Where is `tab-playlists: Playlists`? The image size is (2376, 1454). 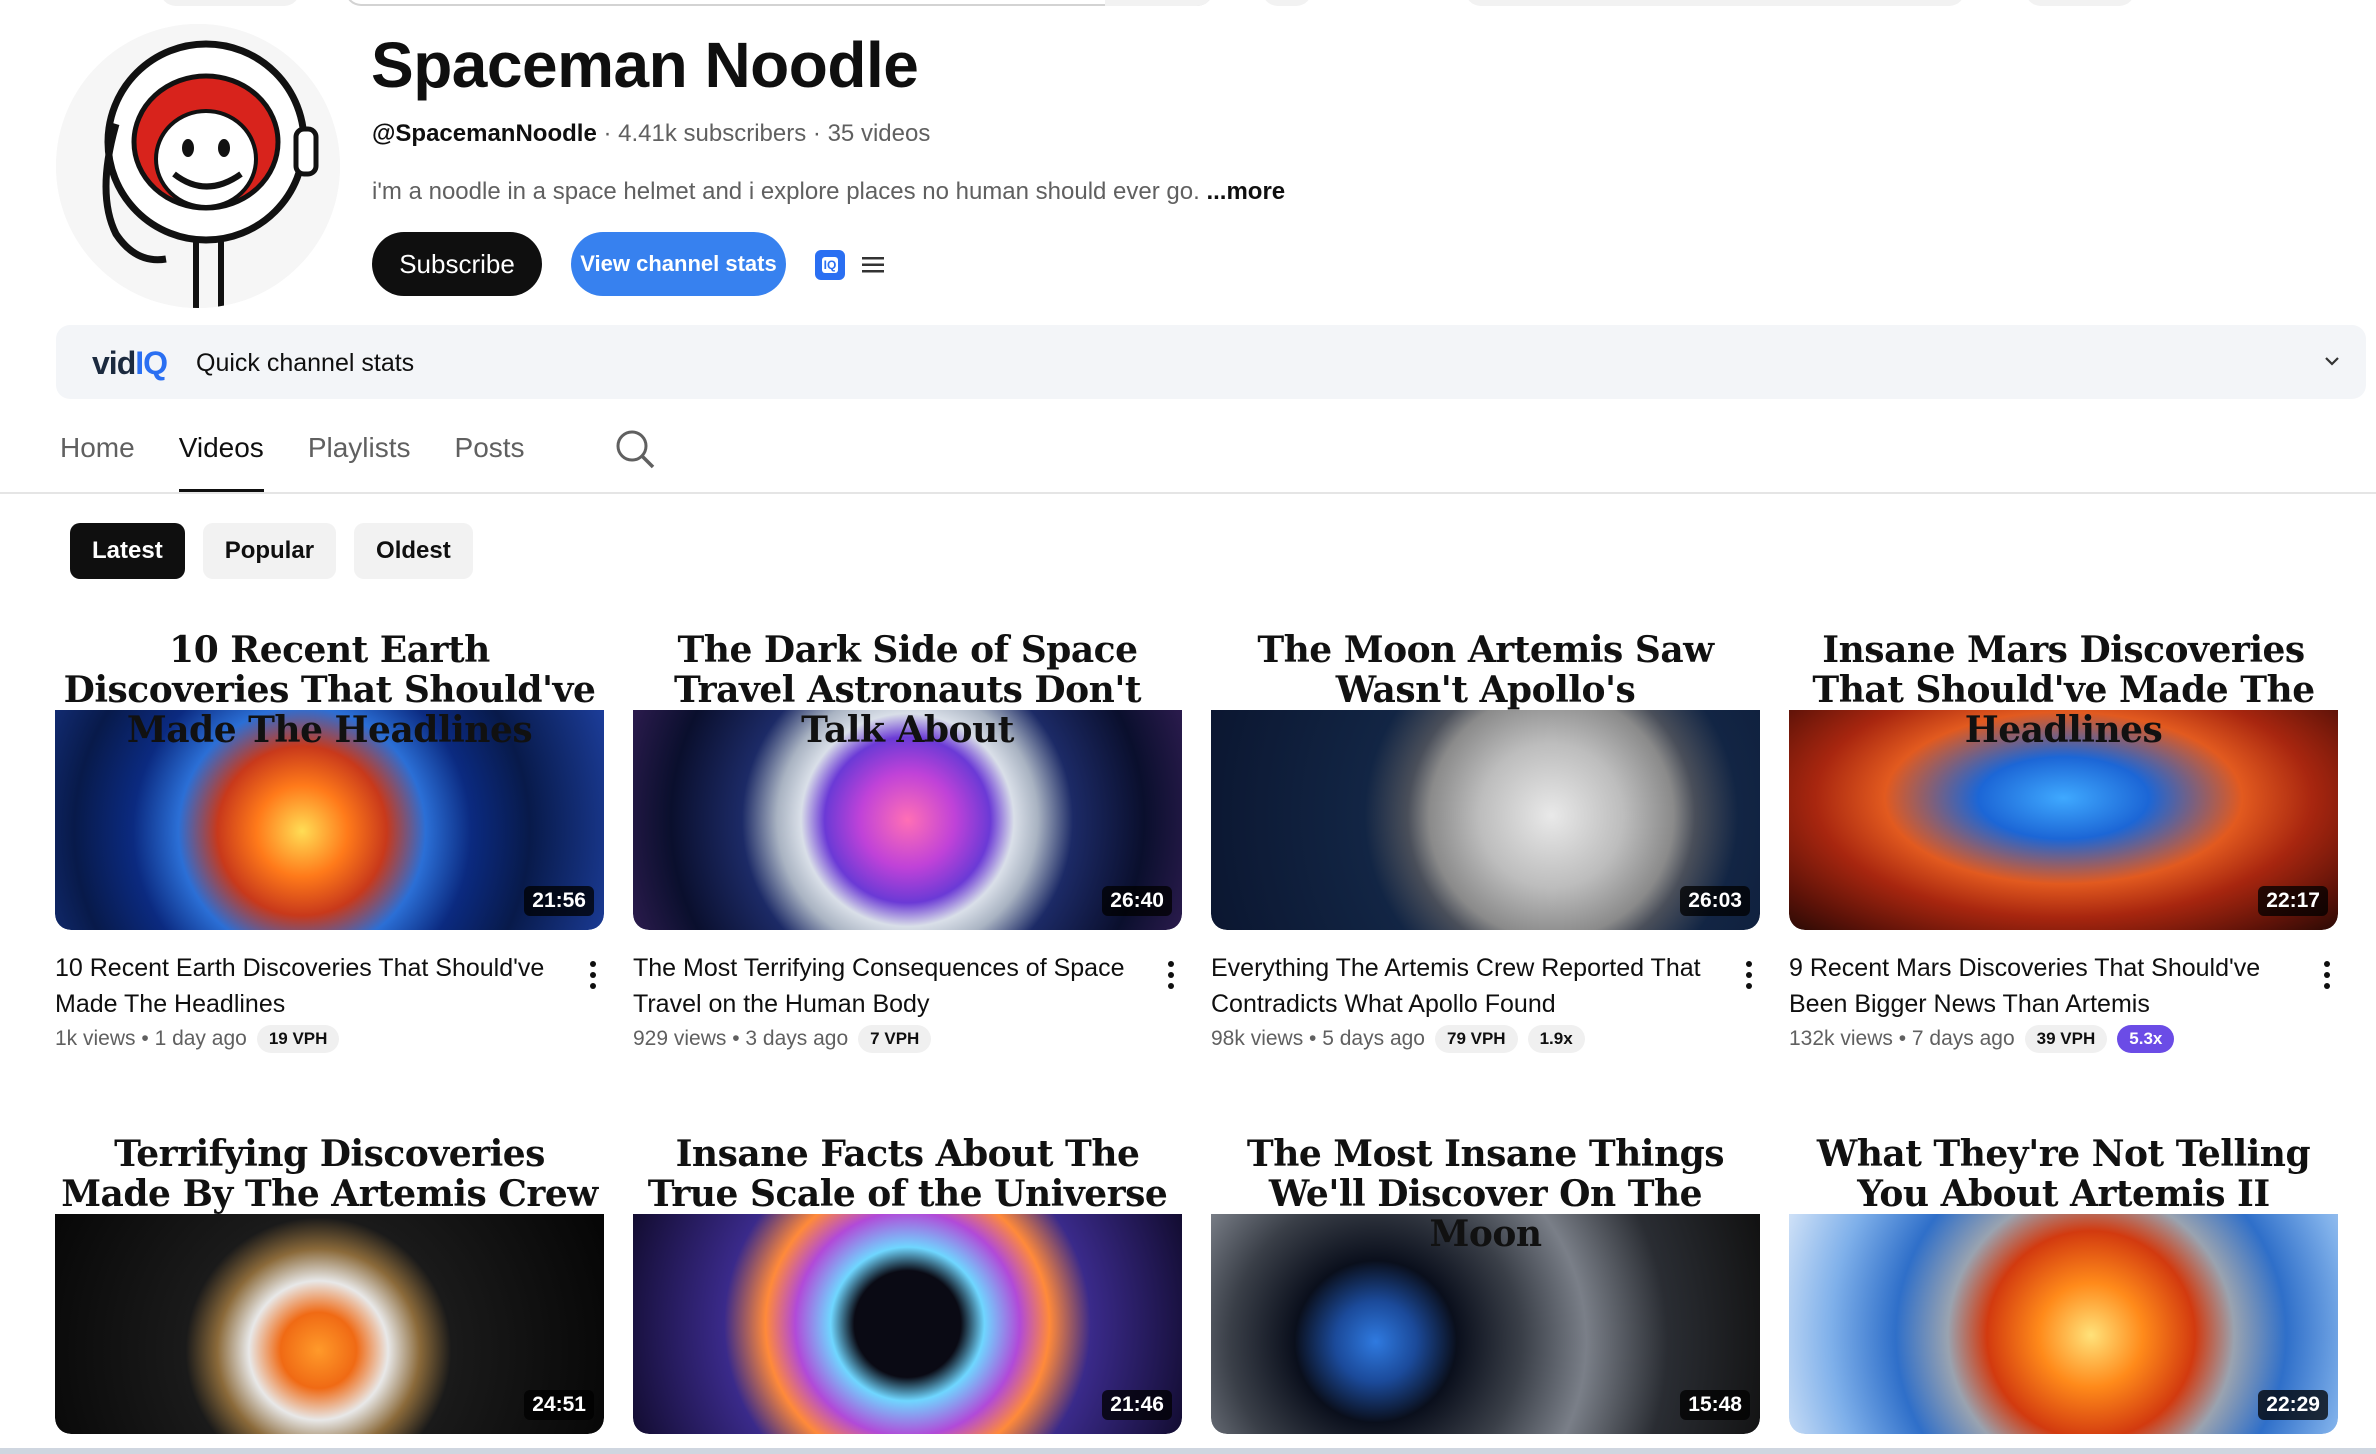
tab-playlists: Playlists is located at coordinates (359, 460).